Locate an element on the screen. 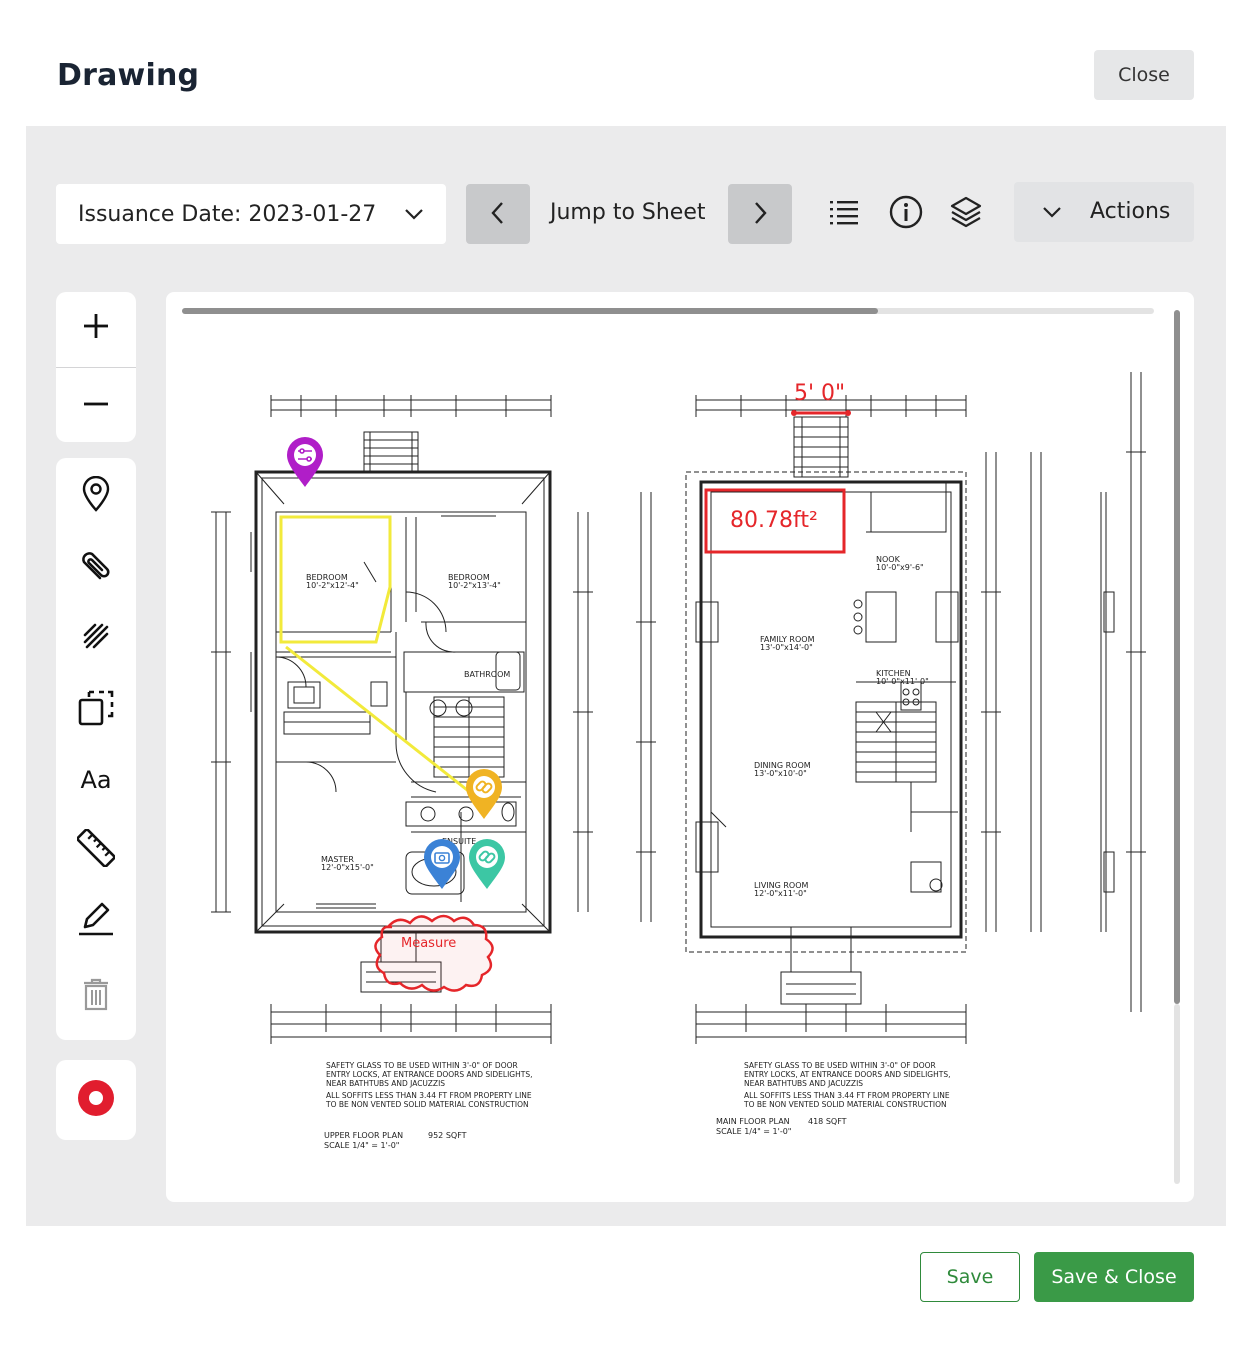 This screenshot has height=1350, width=1250. settings-marker is located at coordinates (305, 462).